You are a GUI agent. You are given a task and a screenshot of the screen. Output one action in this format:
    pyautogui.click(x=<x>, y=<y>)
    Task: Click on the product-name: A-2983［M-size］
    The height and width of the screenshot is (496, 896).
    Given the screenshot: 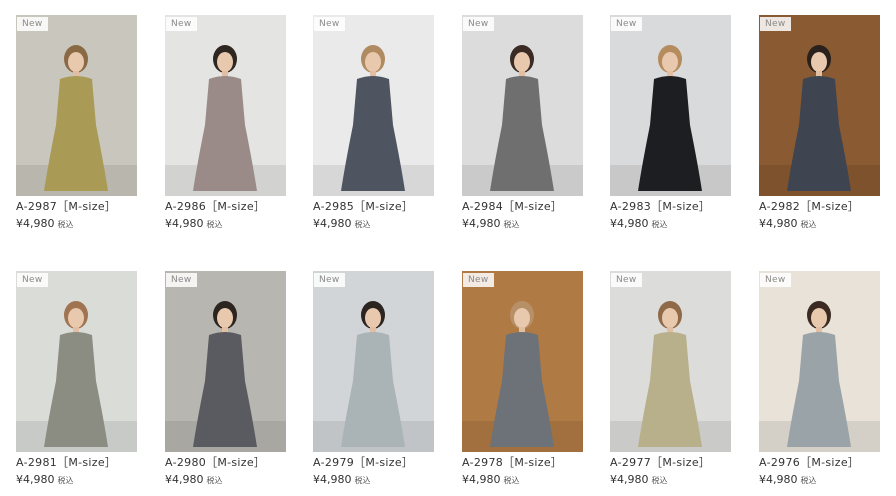 What is the action you would take?
    pyautogui.click(x=670, y=207)
    